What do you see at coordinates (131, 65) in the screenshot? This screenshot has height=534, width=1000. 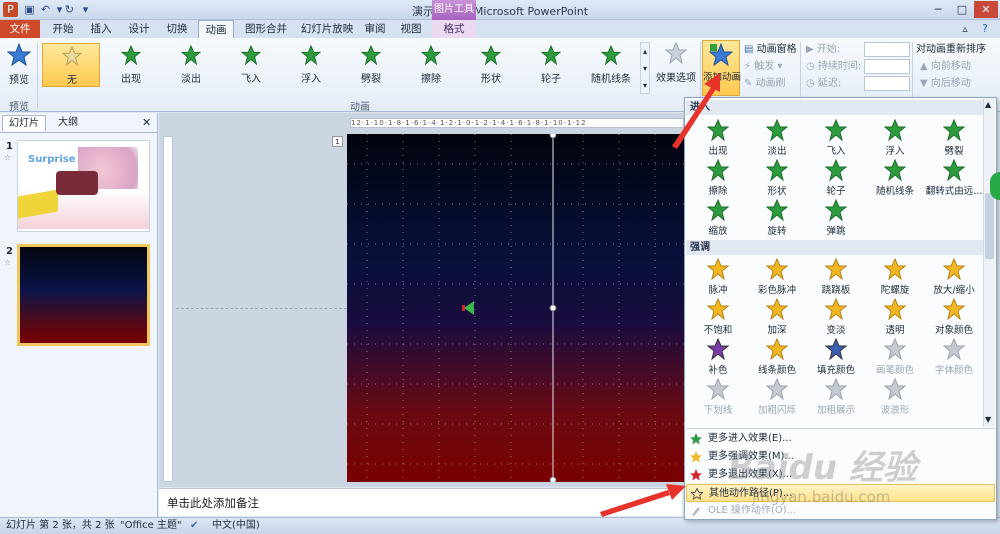 I see `gallery-effect-1: 出现` at bounding box center [131, 65].